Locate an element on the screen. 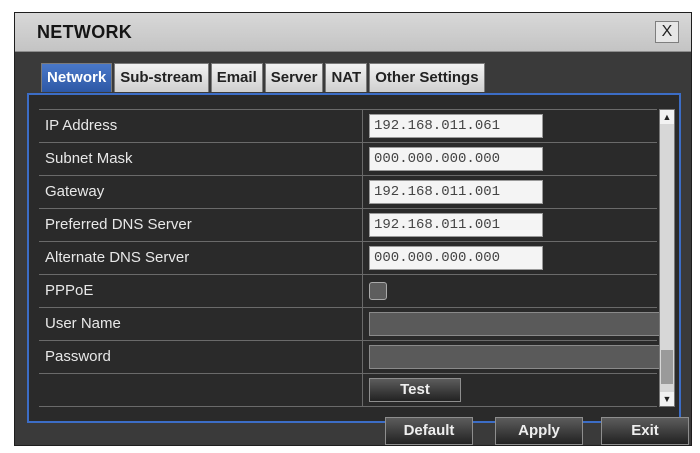 The image size is (700, 453). tab-nat: NAT is located at coordinates (346, 77).